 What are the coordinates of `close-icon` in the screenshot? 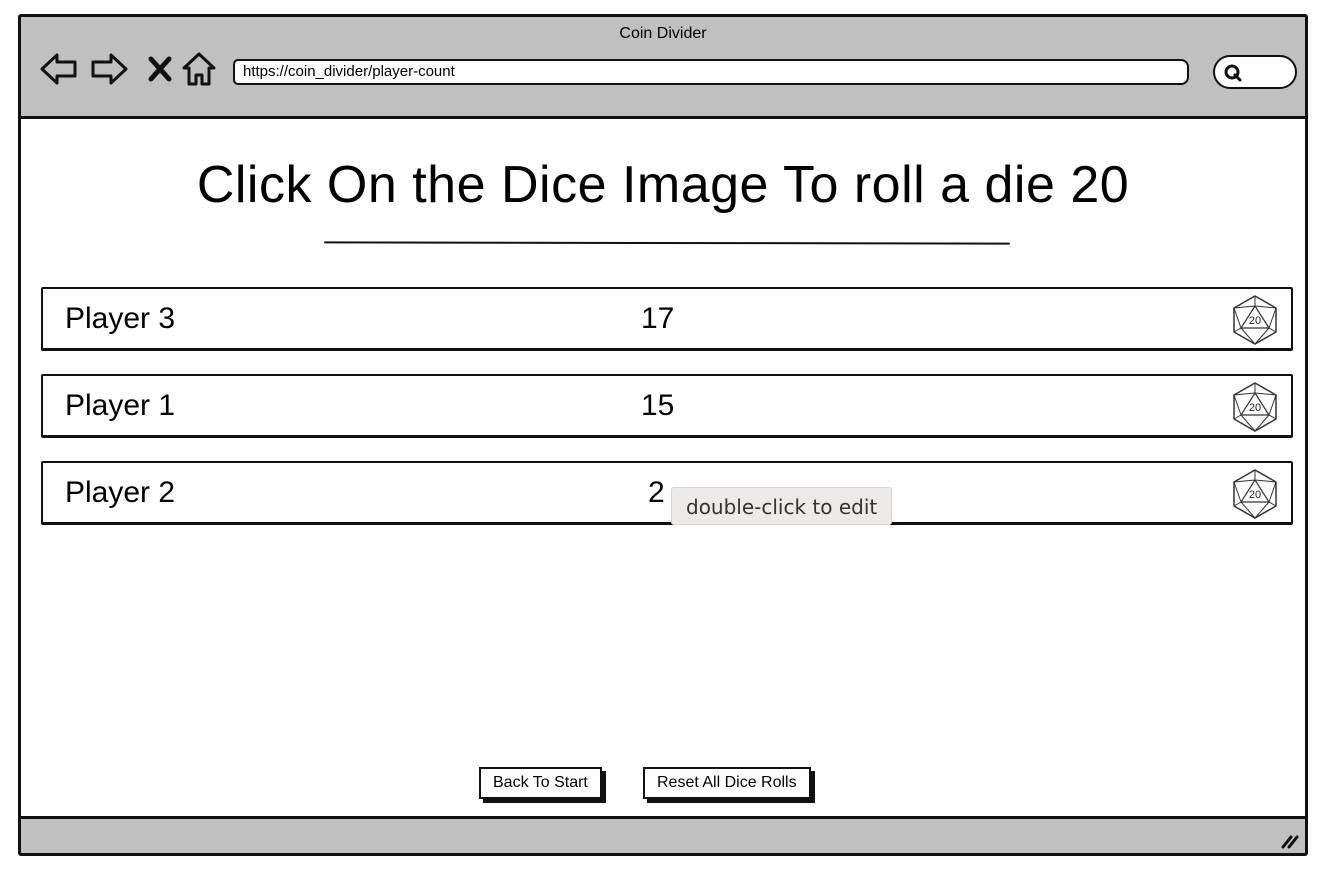 It's located at (160, 69).